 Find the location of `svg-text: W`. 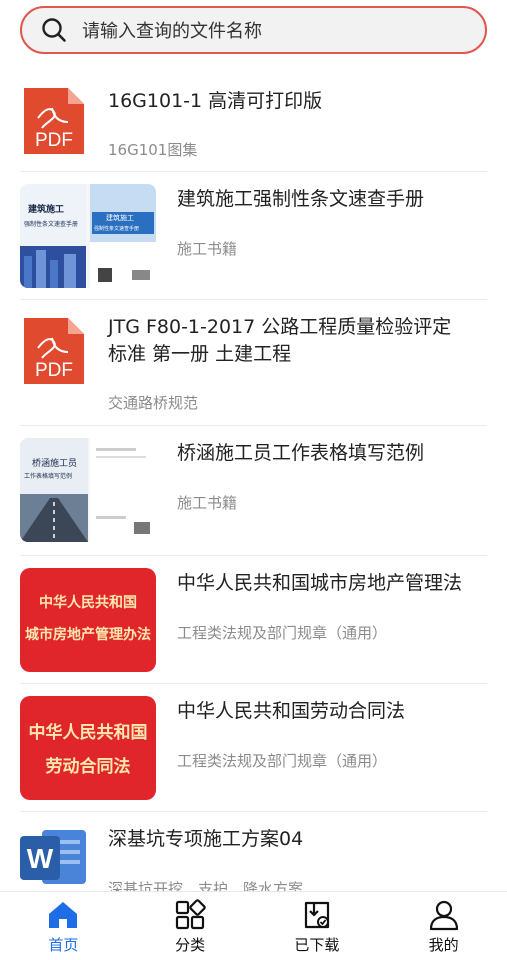

svg-text: W is located at coordinates (40, 858).